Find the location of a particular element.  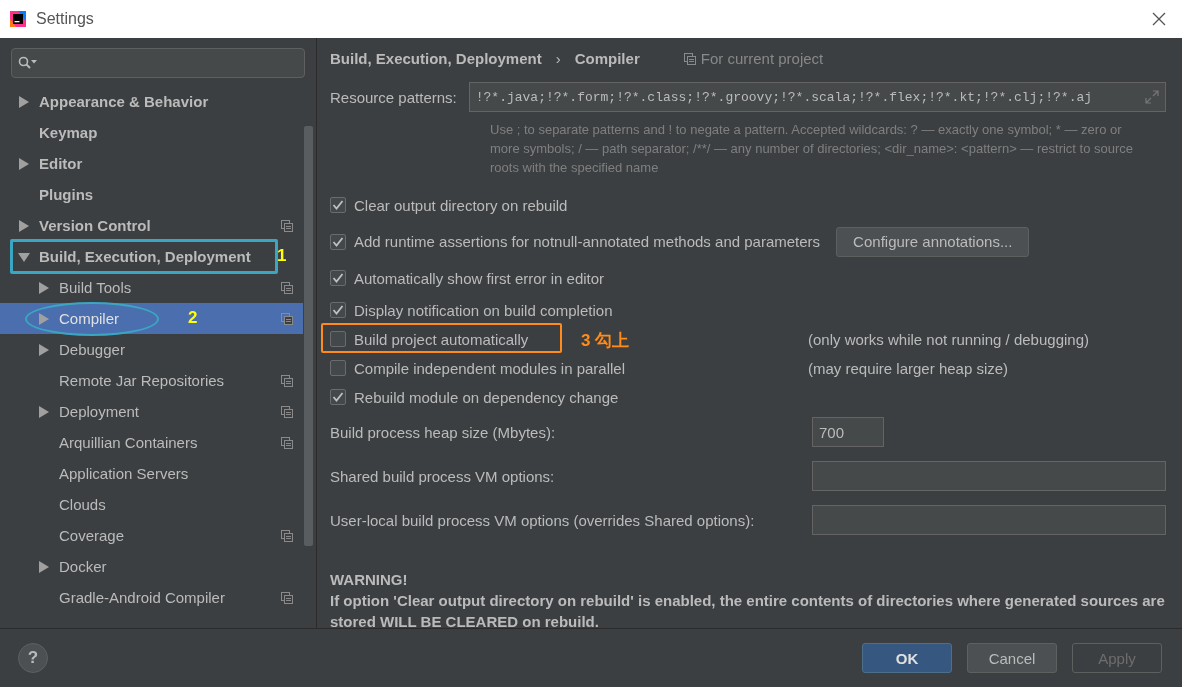

warning-title: WARNING! is located at coordinates (369, 580).